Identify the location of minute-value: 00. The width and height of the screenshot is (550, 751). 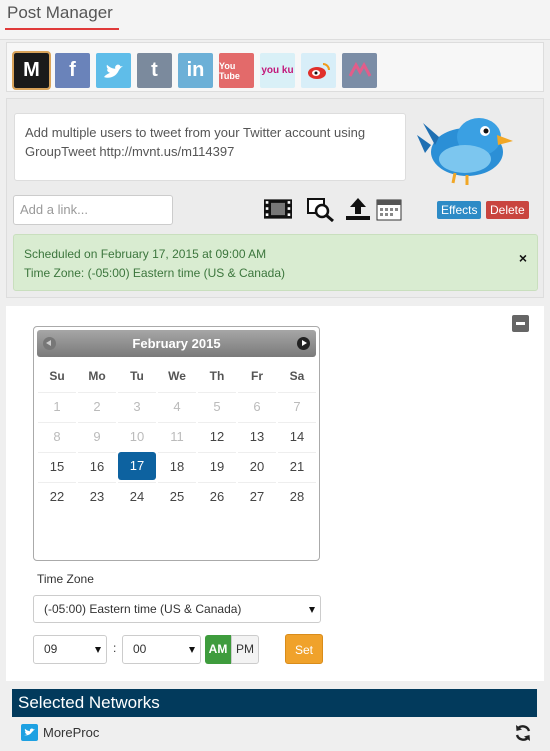
(140, 649).